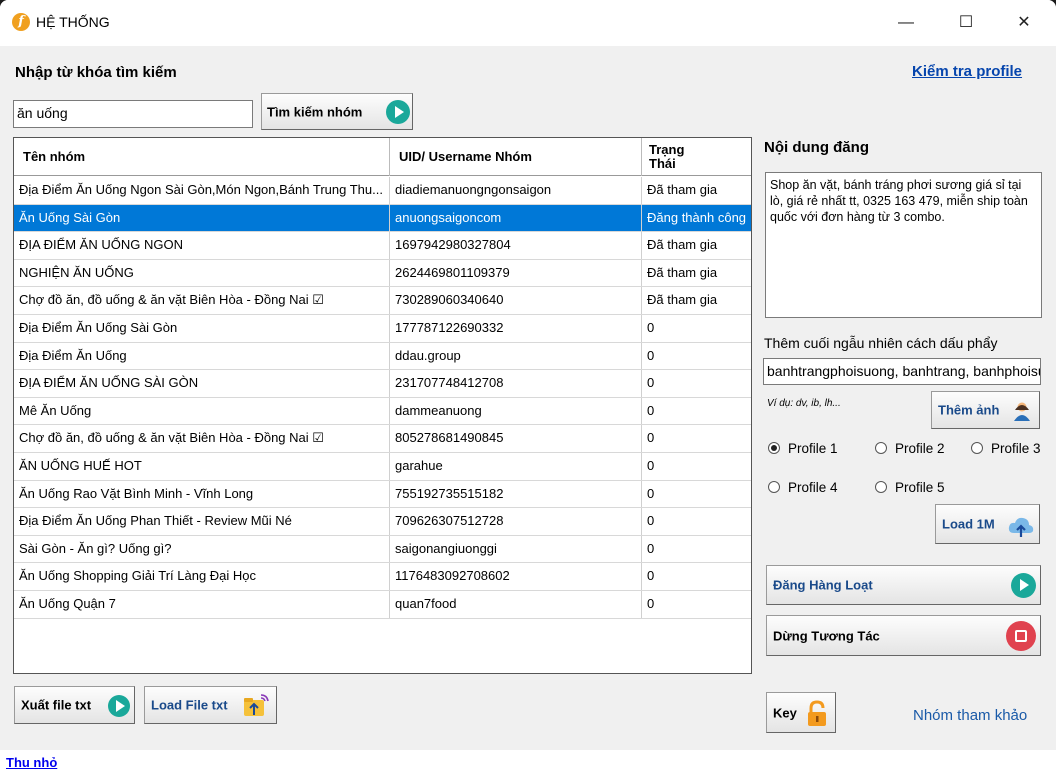  What do you see at coordinates (823, 585) in the screenshot?
I see `bulk-post-label: Đăng Hàng Loạt` at bounding box center [823, 585].